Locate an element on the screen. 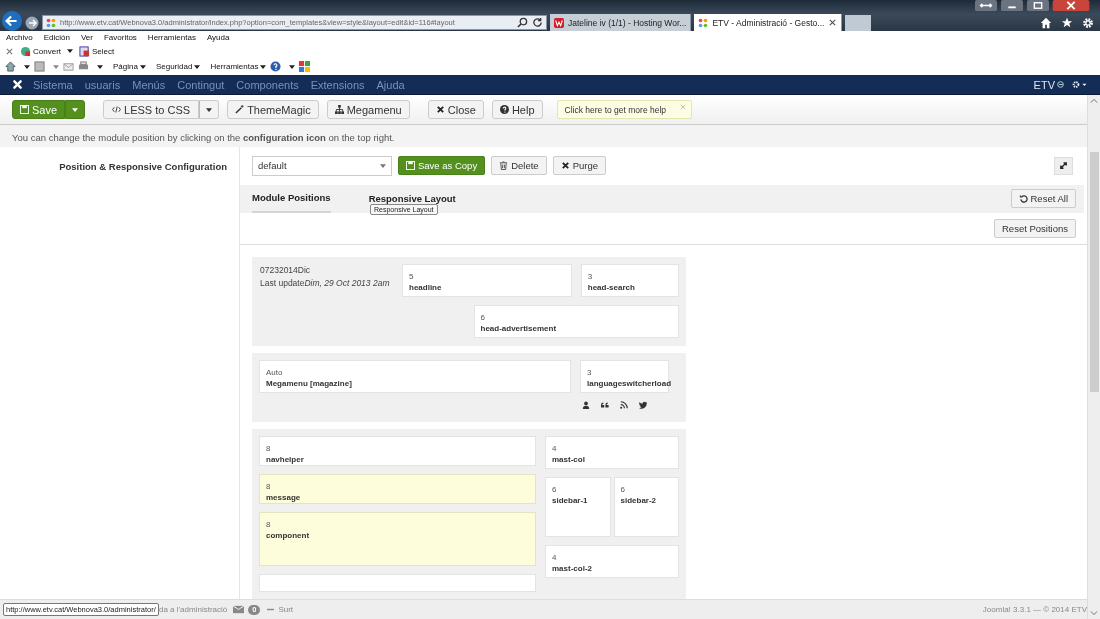  toolbar-button: Help is located at coordinates (517, 109).